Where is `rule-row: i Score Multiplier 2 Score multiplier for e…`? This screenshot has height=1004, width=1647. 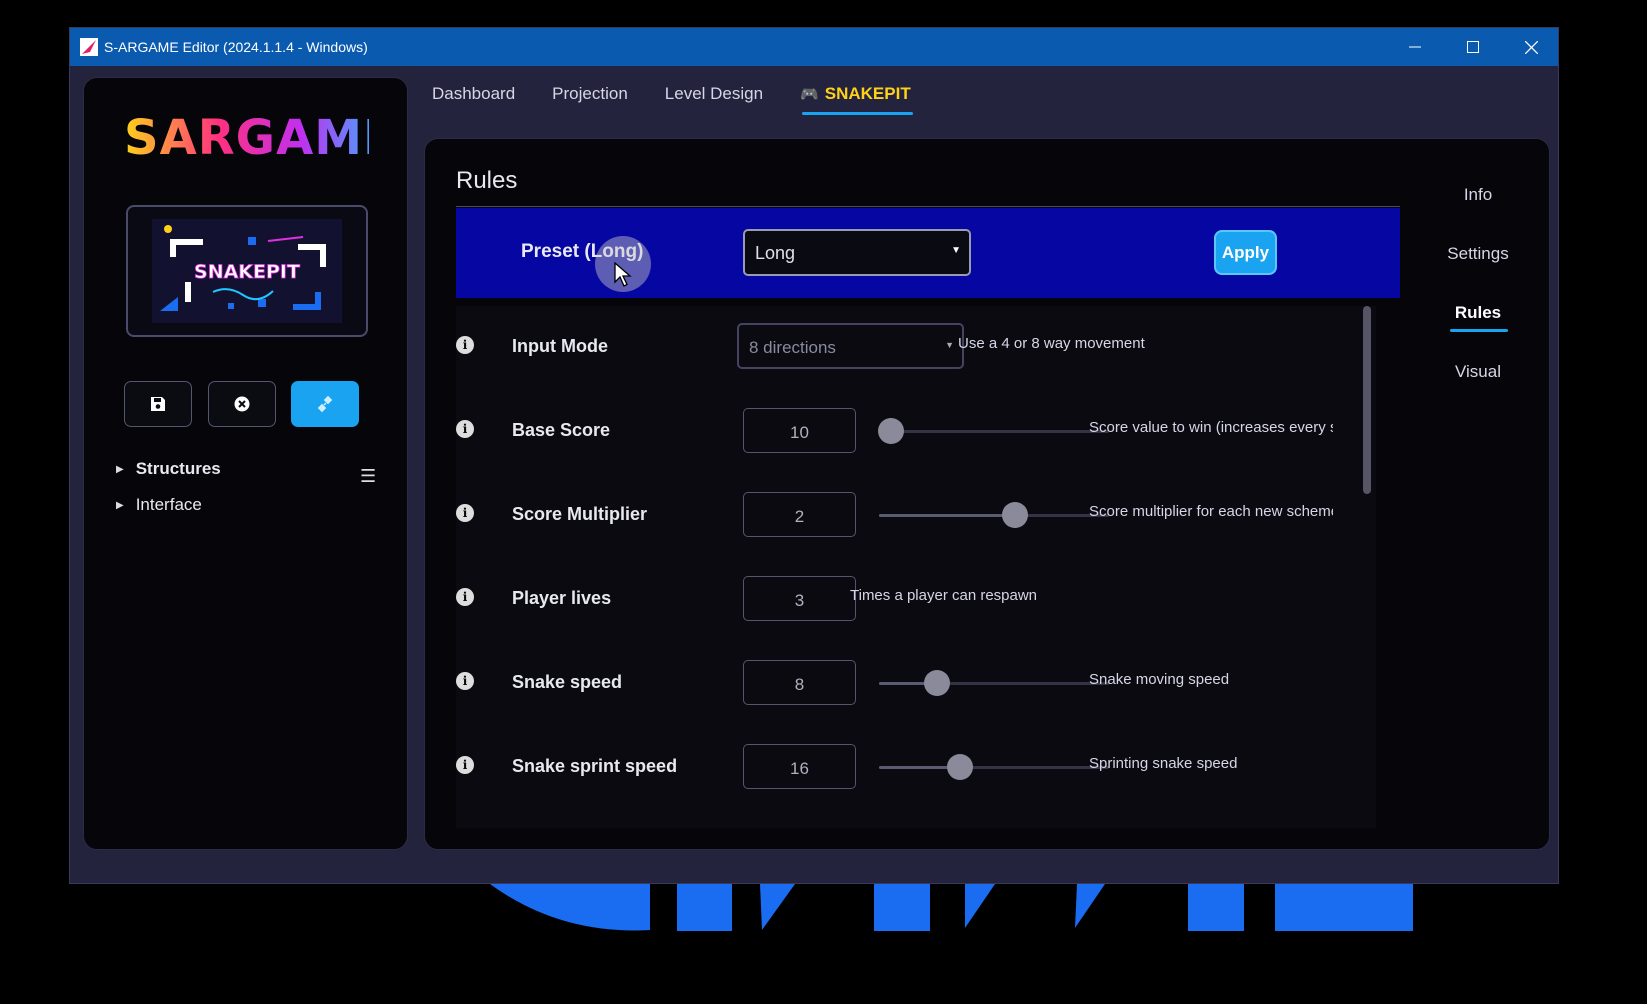
rule-row: i Score Multiplier 2 Score multiplier for e… is located at coordinates (916, 516).